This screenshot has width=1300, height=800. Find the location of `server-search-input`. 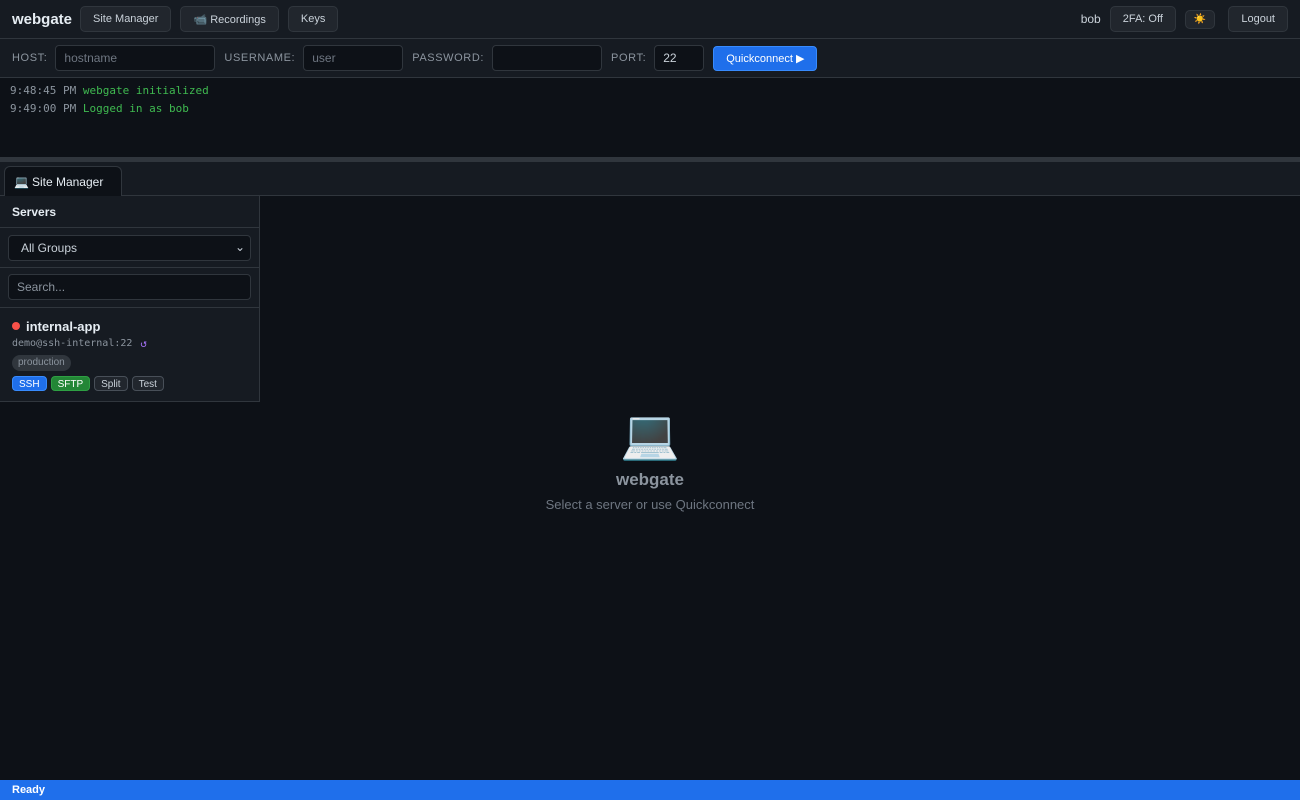

server-search-input is located at coordinates (129, 287).